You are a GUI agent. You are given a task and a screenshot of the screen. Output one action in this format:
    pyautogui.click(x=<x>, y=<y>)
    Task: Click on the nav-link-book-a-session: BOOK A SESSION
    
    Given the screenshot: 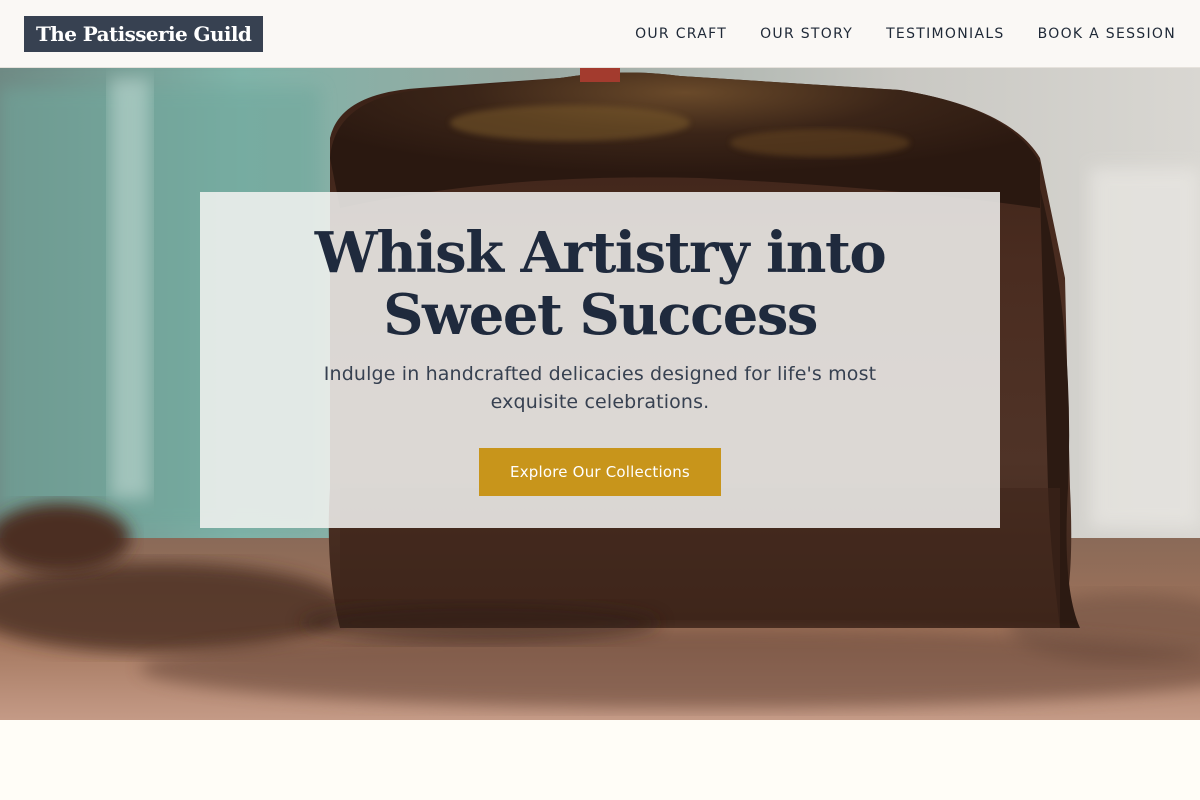 What is the action you would take?
    pyautogui.click(x=1107, y=34)
    